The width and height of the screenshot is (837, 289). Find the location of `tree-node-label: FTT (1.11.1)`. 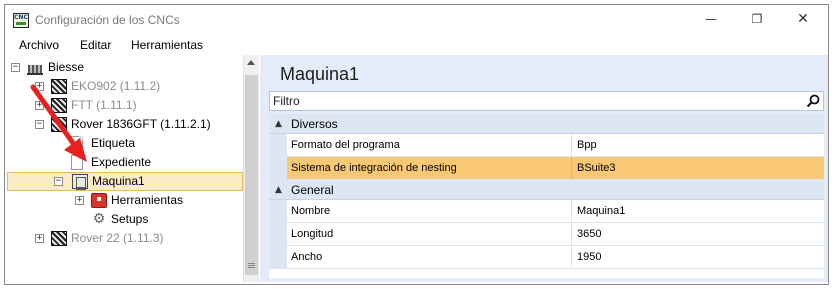

tree-node-label: FTT (1.11.1) is located at coordinates (104, 105).